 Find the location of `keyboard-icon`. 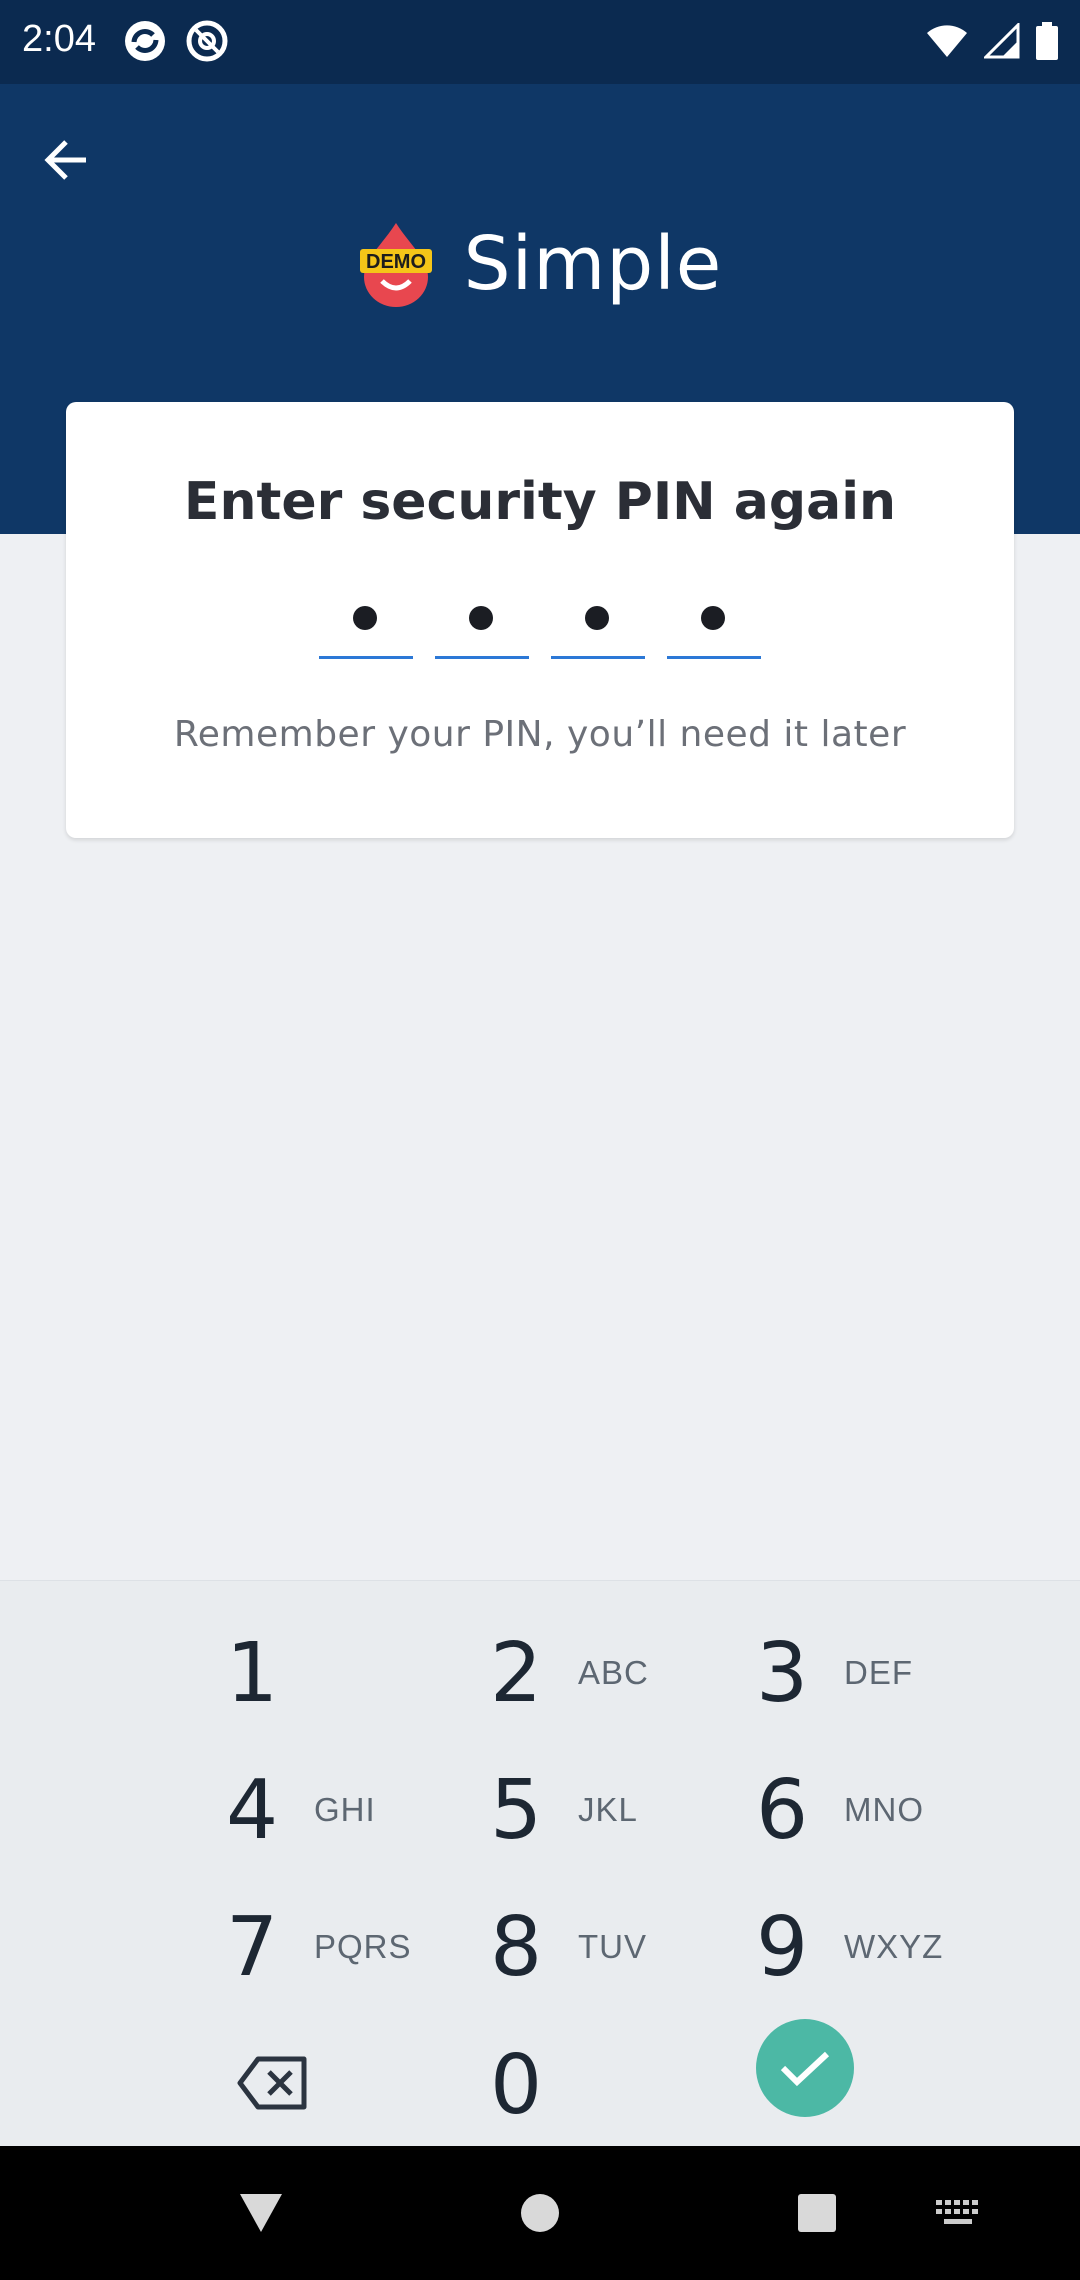

keyboard-icon is located at coordinates (957, 2212).